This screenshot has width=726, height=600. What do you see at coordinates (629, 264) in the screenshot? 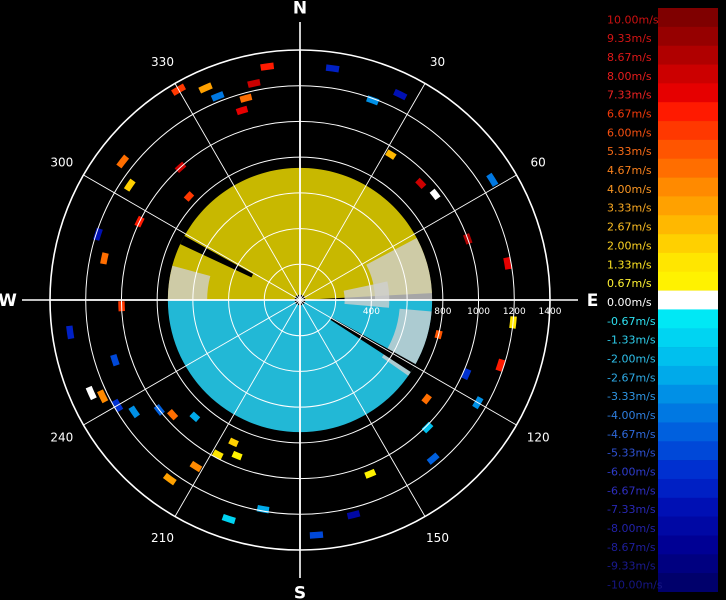
I see `legend-label: 1.33m/s` at bounding box center [629, 264].